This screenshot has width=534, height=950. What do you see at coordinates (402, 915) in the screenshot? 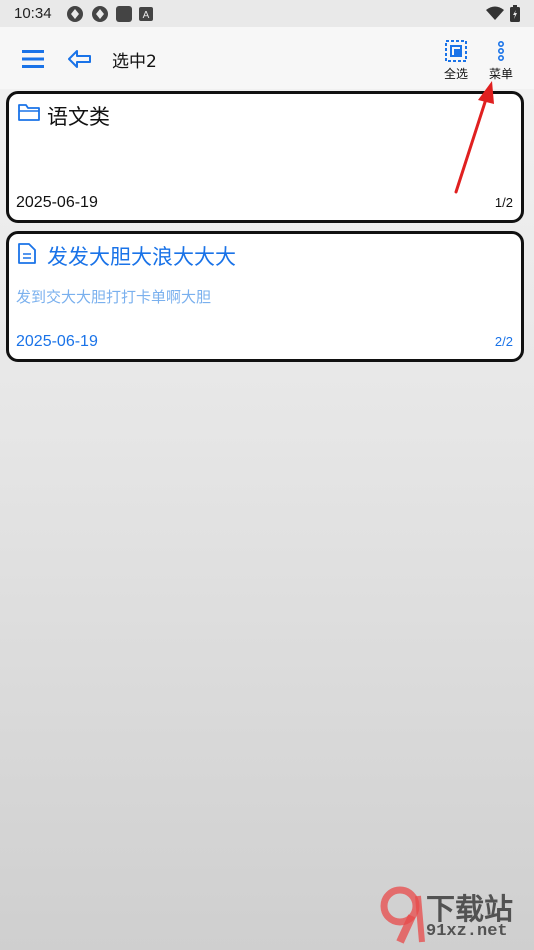
I see `watermark-9-icon` at bounding box center [402, 915].